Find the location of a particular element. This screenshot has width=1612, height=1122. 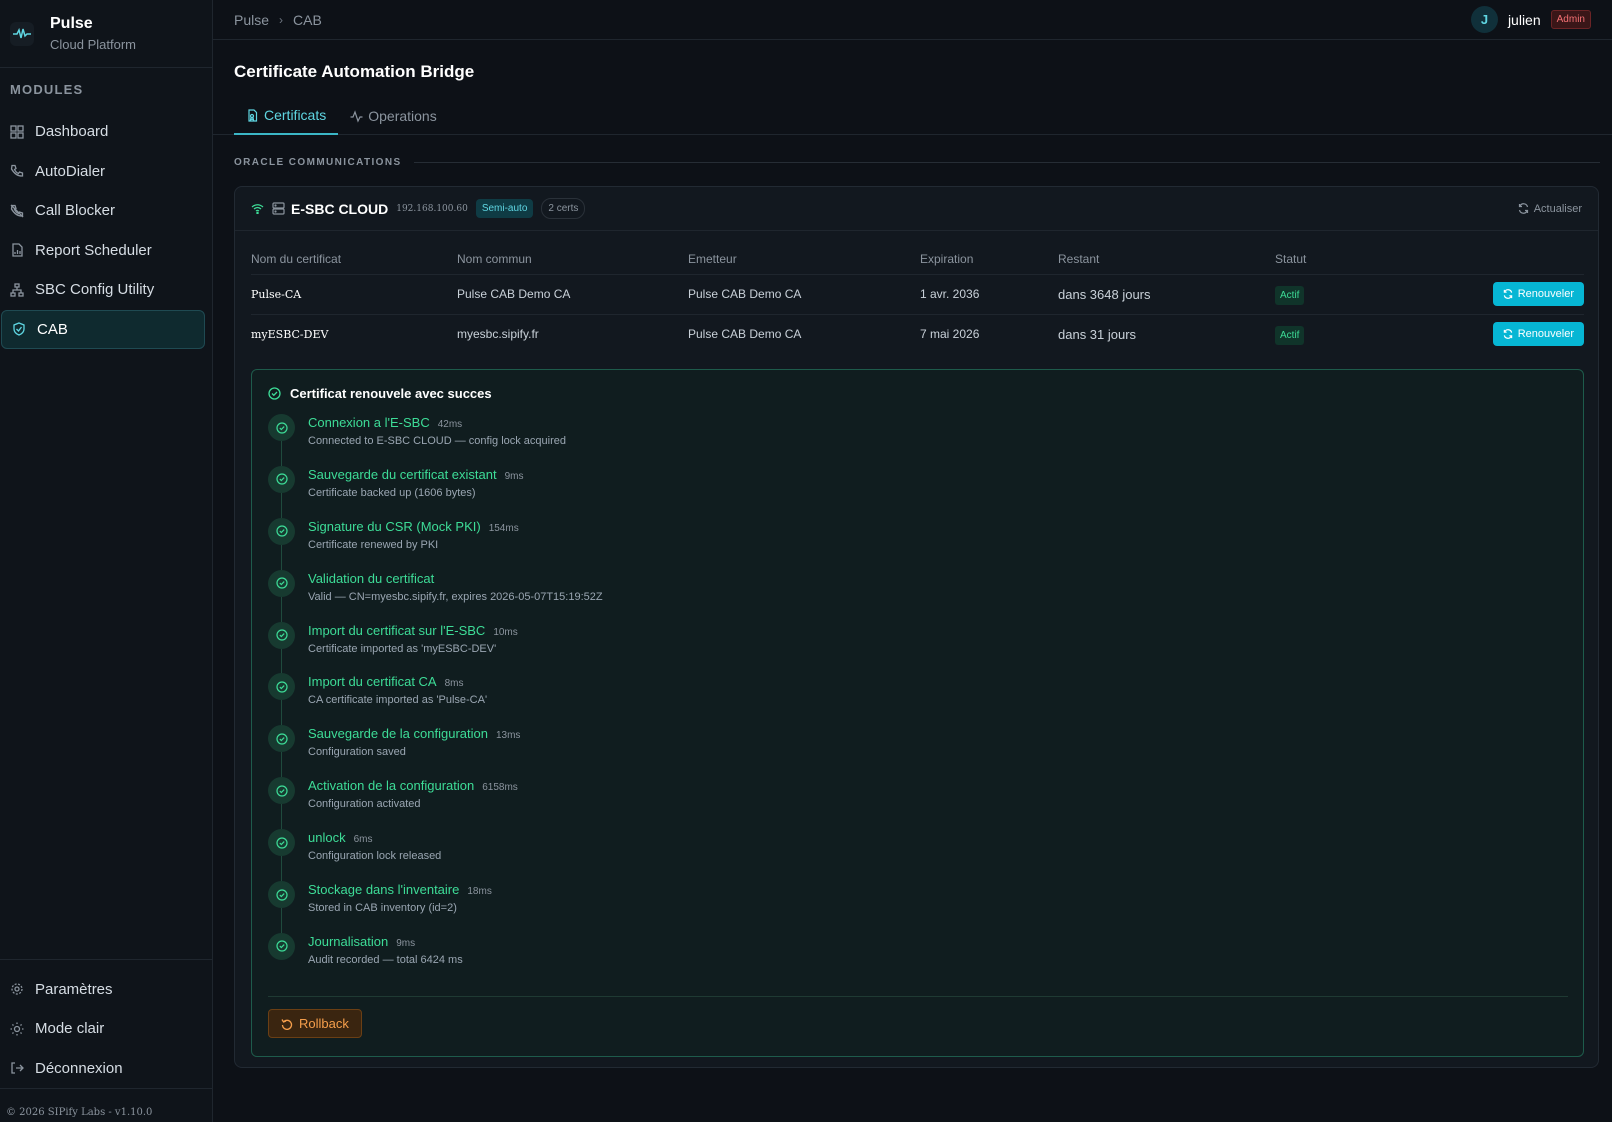

col-header-remaining: Restant is located at coordinates (1166, 259).